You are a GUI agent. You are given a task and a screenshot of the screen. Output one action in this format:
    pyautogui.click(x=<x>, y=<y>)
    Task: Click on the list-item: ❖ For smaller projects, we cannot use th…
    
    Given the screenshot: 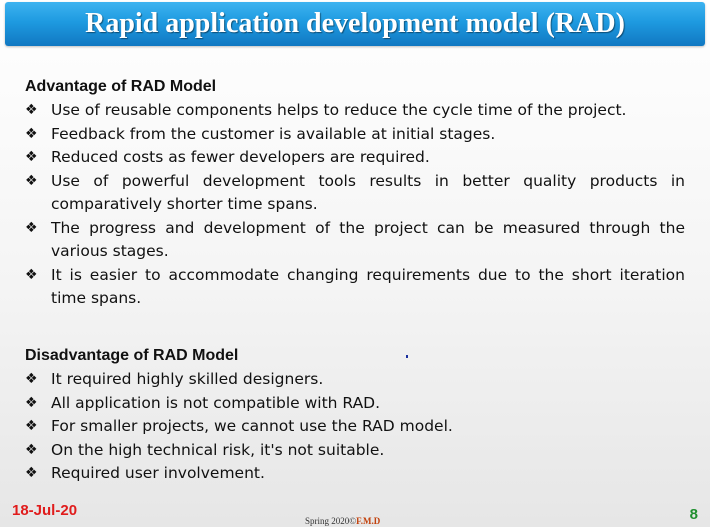 What is the action you would take?
    pyautogui.click(x=355, y=427)
    